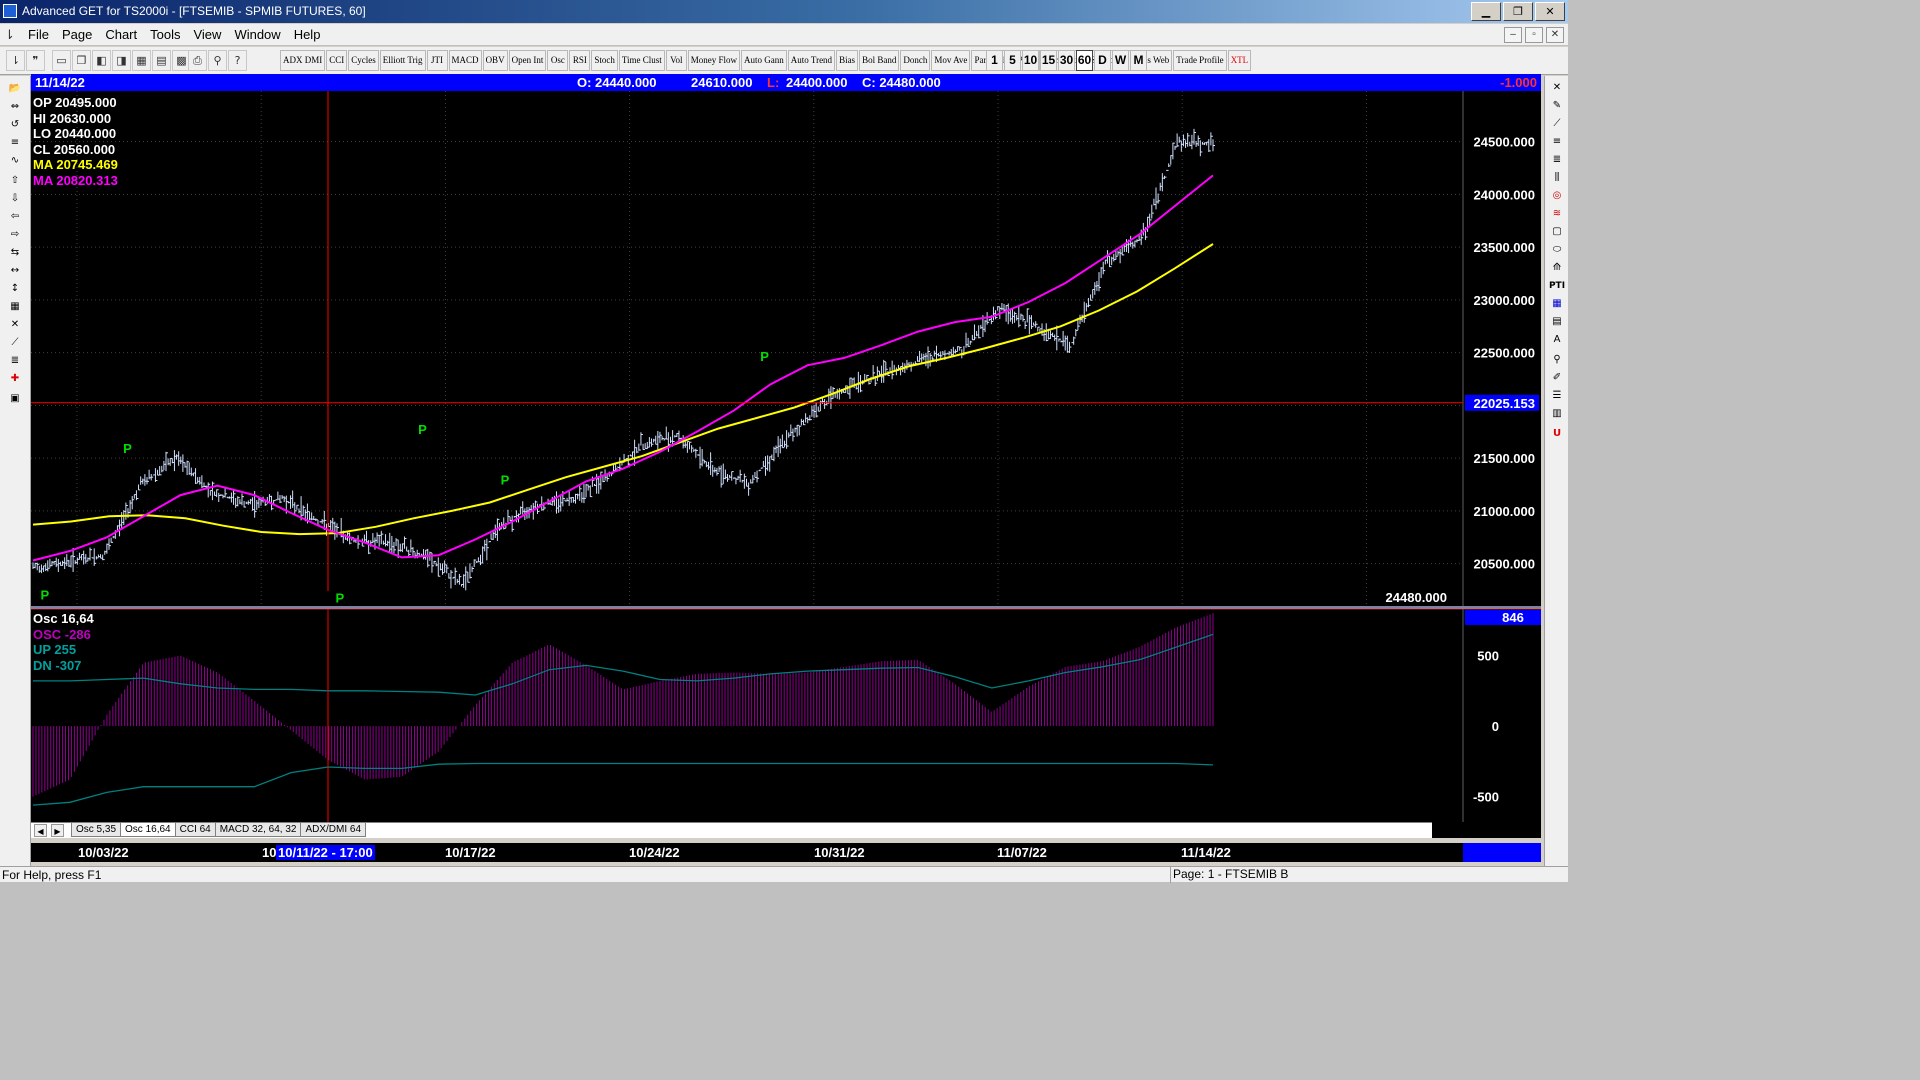 This screenshot has width=1920, height=1080. I want to click on tile-icon: ▦, so click(141, 60).